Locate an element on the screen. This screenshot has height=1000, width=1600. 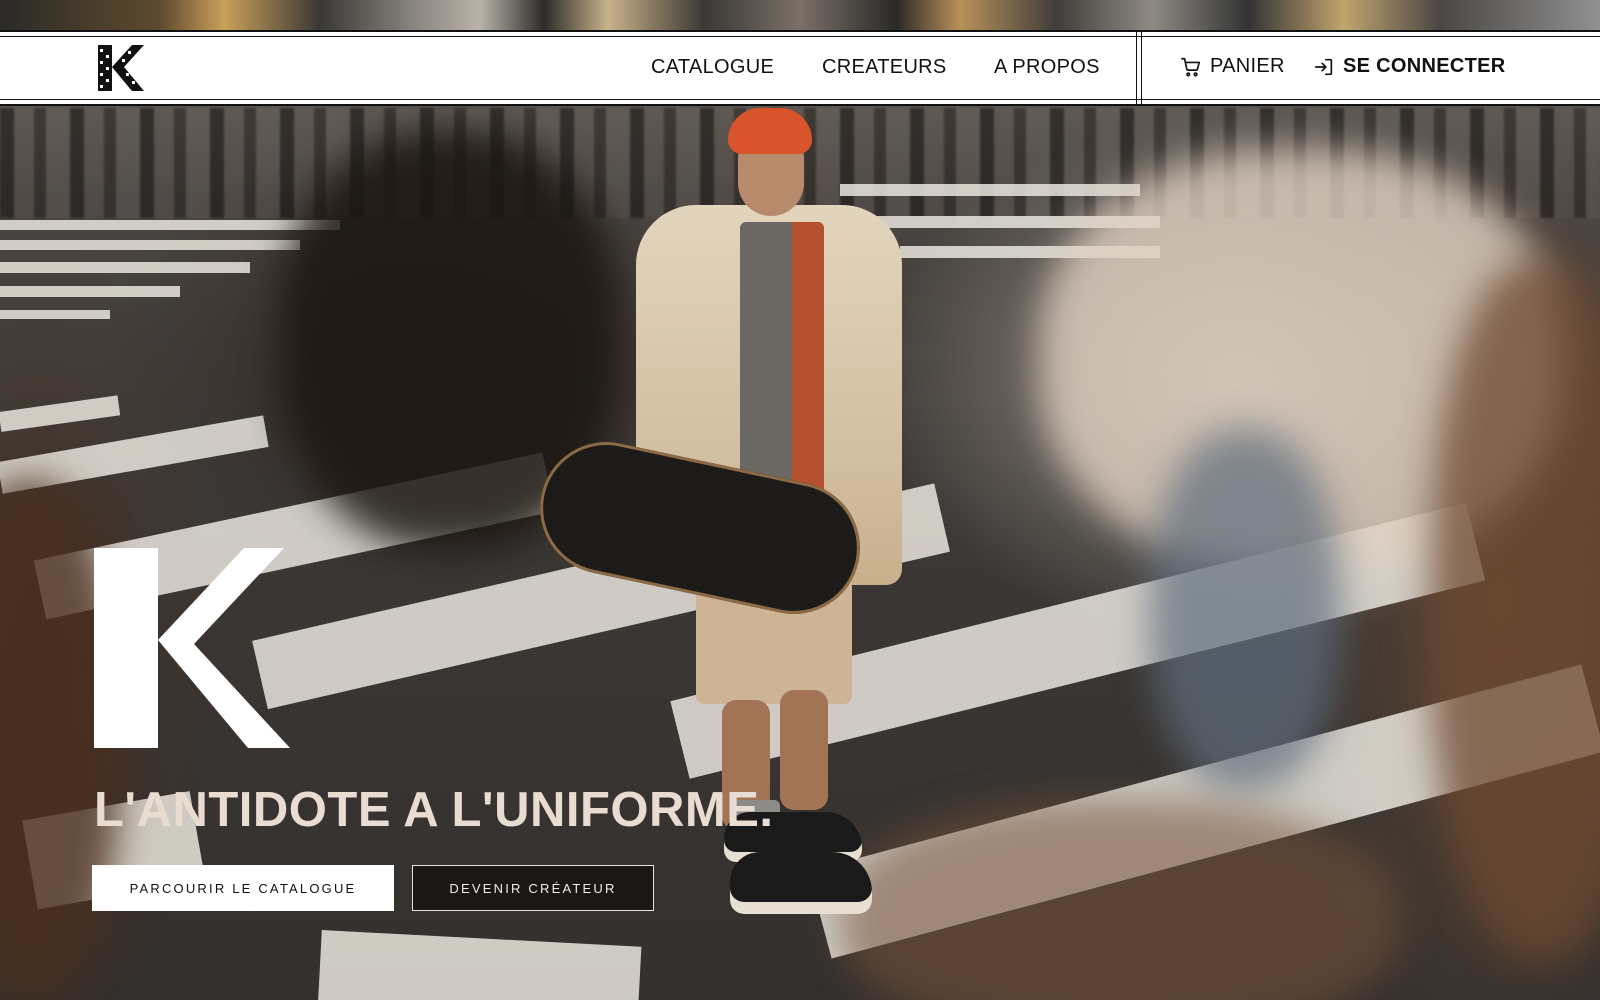
nav-panier-label: PANIER is located at coordinates (1247, 66).